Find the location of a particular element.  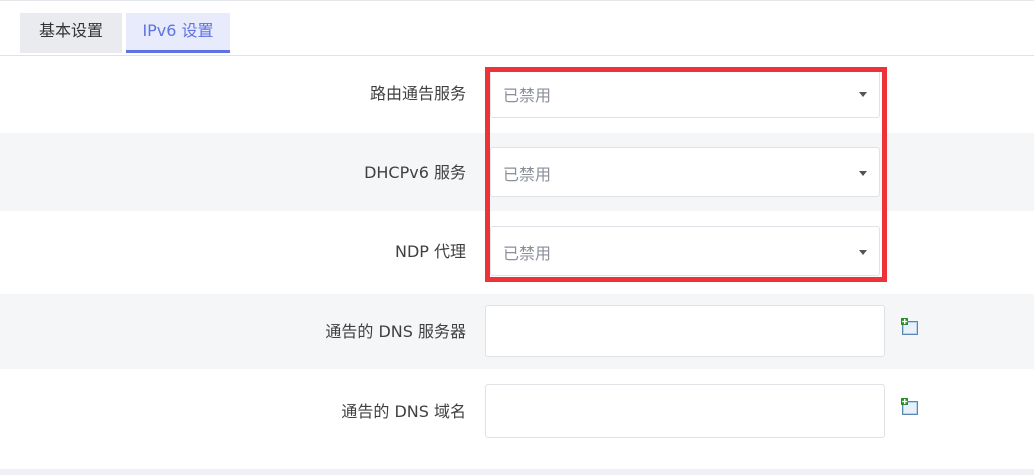

tab-ipv6-settings: IPv6 设置 is located at coordinates (178, 33).